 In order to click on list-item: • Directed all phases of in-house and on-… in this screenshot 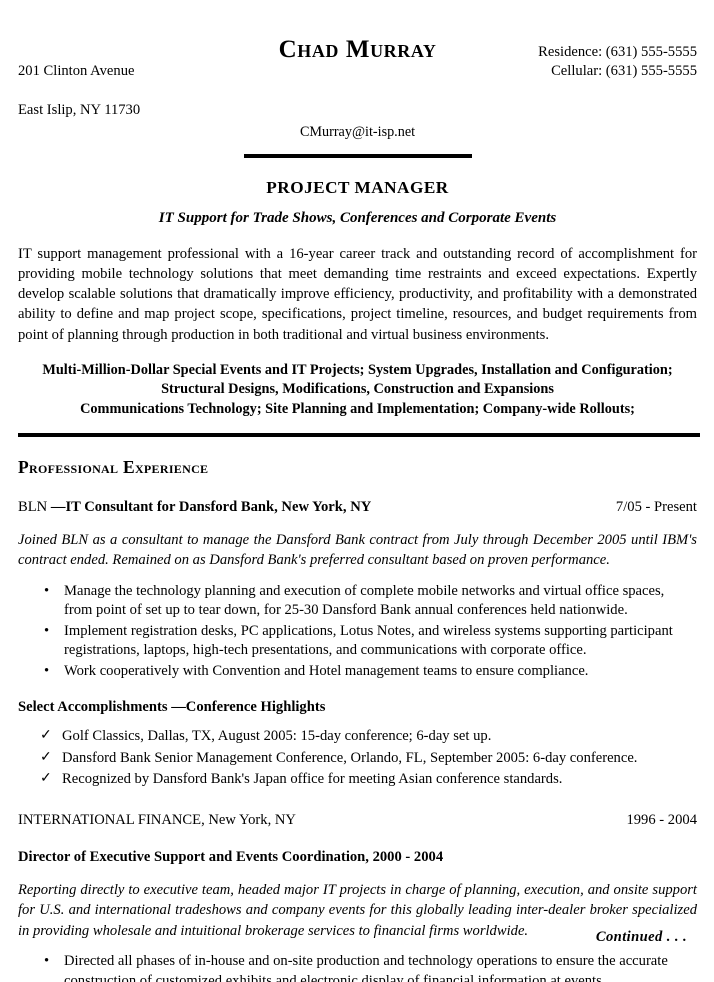, I will do `click(356, 967)`.